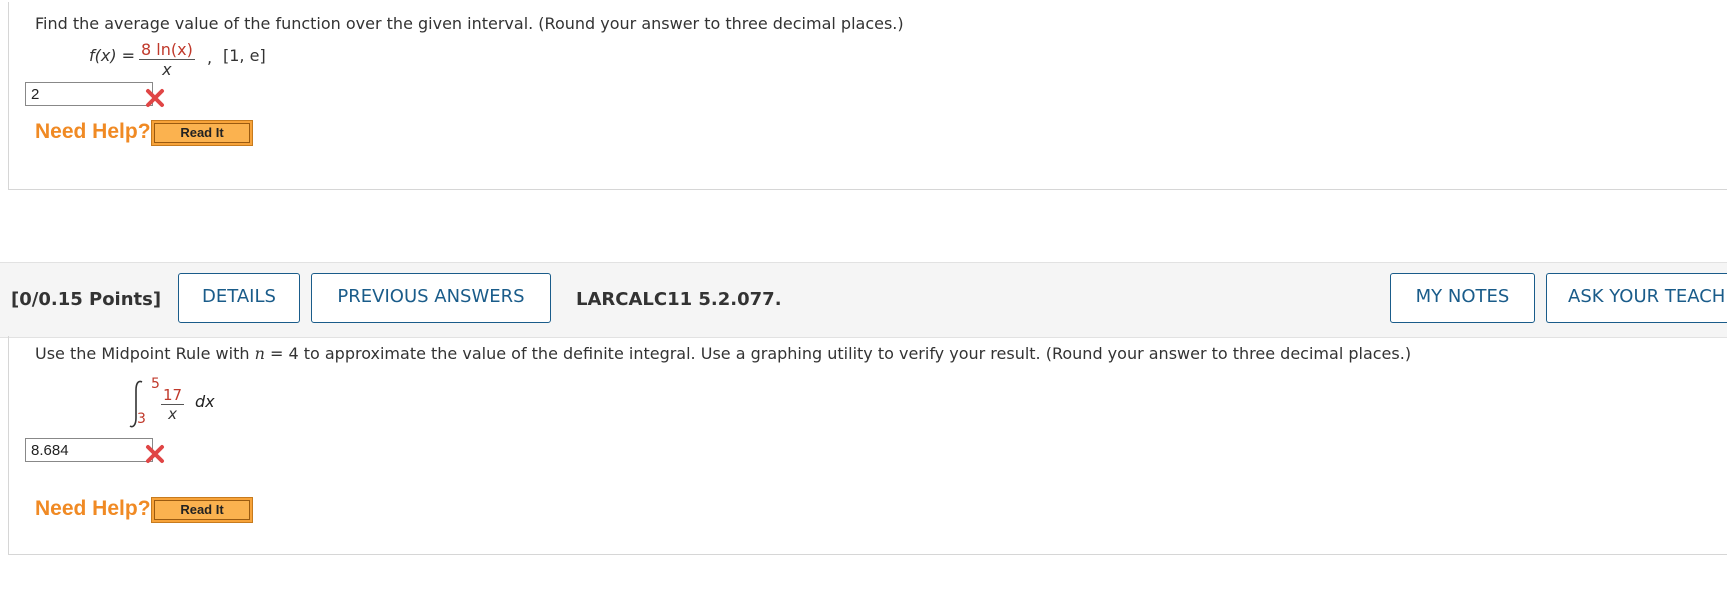 This screenshot has height=593, width=1727. I want to click on my-notes-button: MY NOTES, so click(1462, 298).